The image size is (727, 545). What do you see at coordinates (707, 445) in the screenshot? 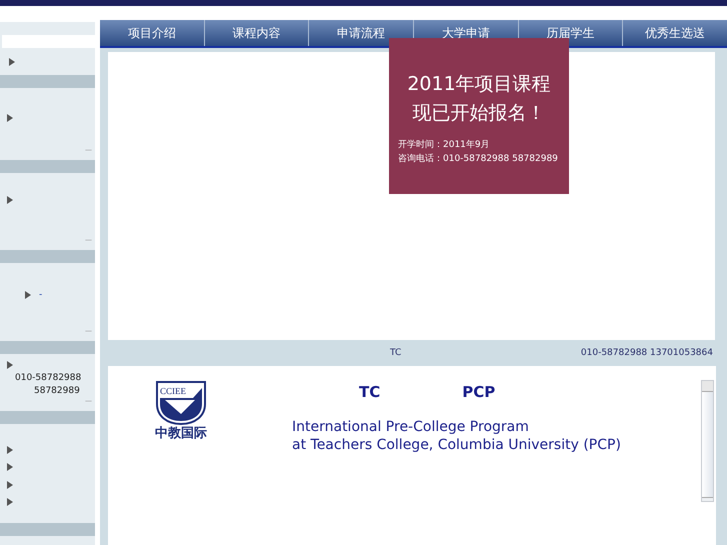
I see `scroll-thumb` at bounding box center [707, 445].